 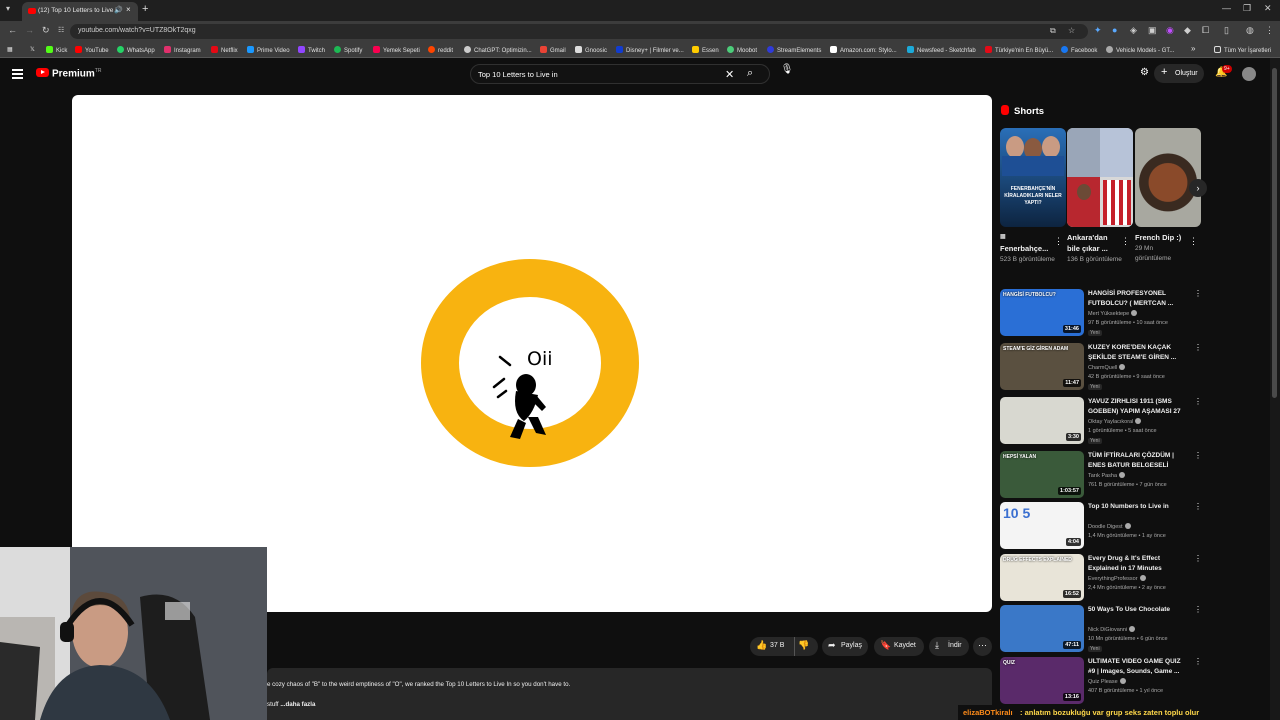 I want to click on search-icon: ⌕, so click(x=750, y=73).